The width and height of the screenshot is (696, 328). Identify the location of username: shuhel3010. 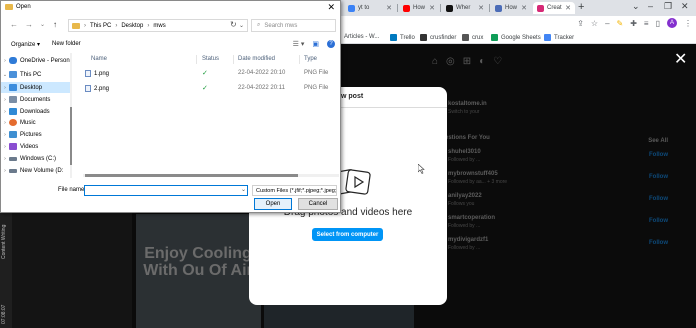
(464, 152).